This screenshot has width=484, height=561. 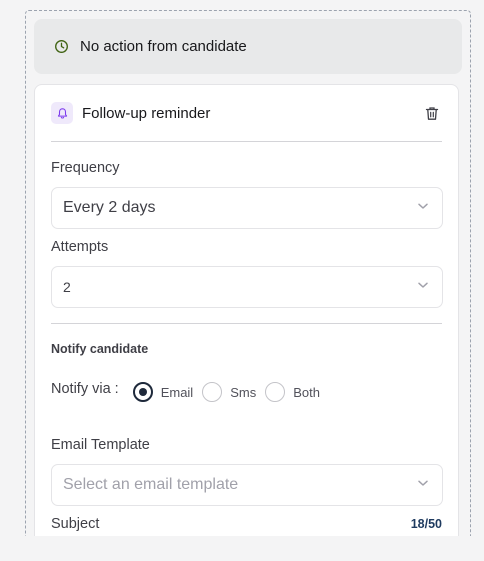 What do you see at coordinates (67, 287) in the screenshot?
I see `attempts-value: 2` at bounding box center [67, 287].